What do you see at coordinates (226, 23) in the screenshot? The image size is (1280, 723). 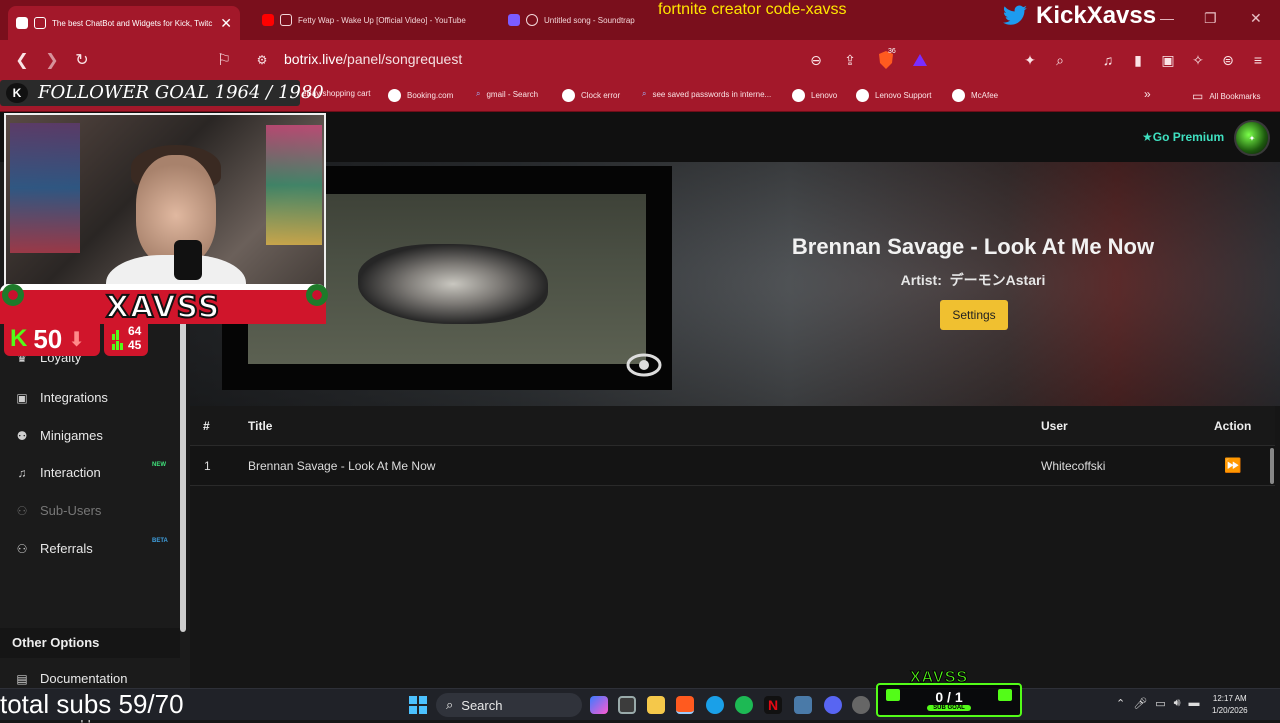 I see `close-tab-icon: ✕` at bounding box center [226, 23].